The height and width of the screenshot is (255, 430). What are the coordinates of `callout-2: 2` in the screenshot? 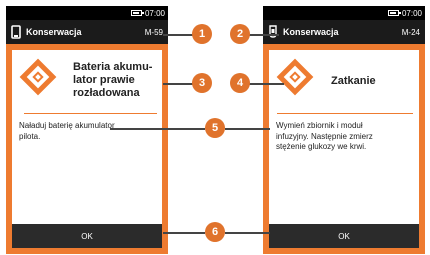 It's located at (240, 34).